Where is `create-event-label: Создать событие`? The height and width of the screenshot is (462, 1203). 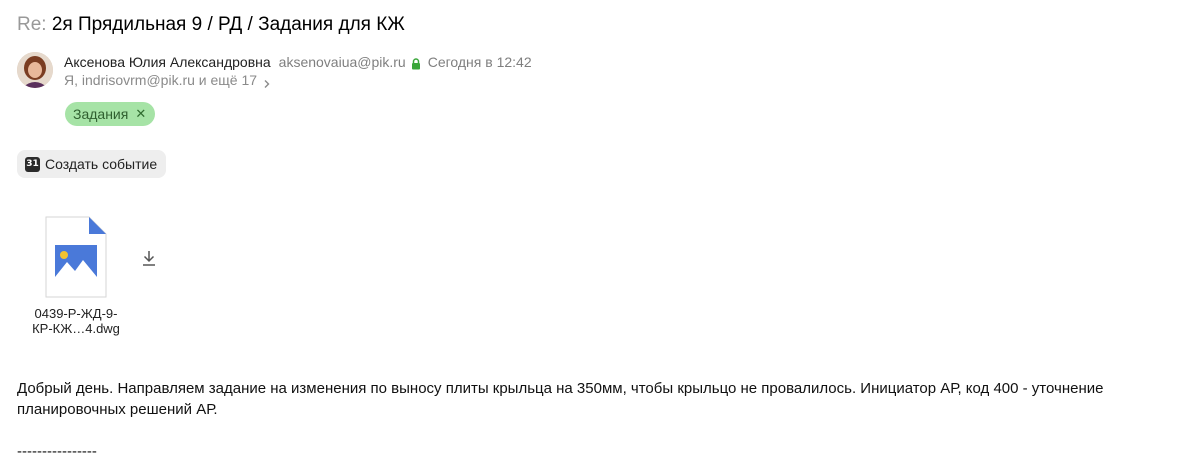
create-event-label: Создать событие is located at coordinates (101, 164).